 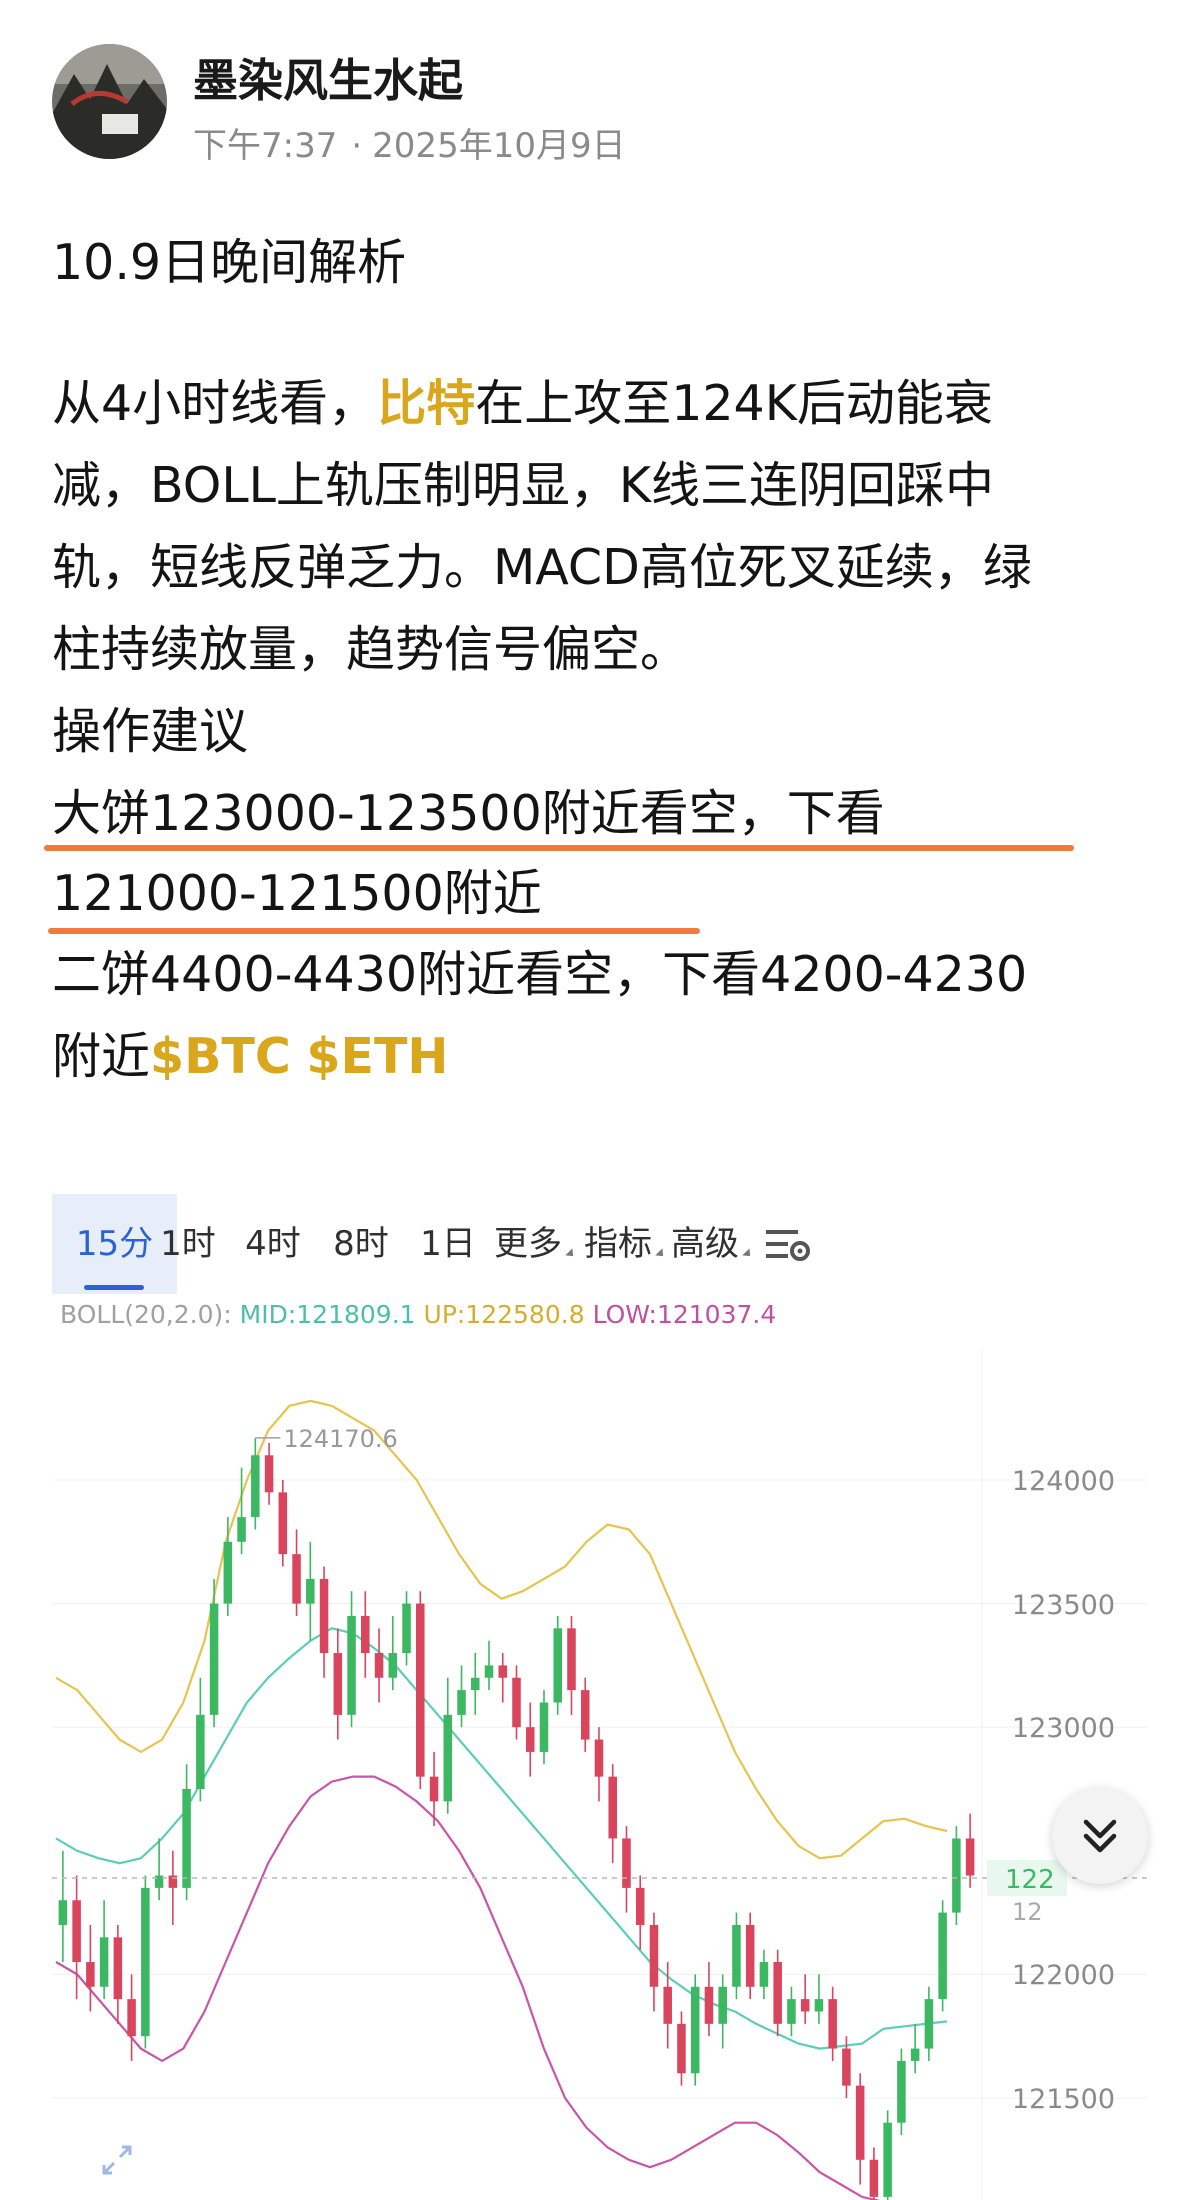 I want to click on timeframe-tabs: 15分 1时 4时 8时 1日 更多 指标 高级, so click(x=599, y=1244).